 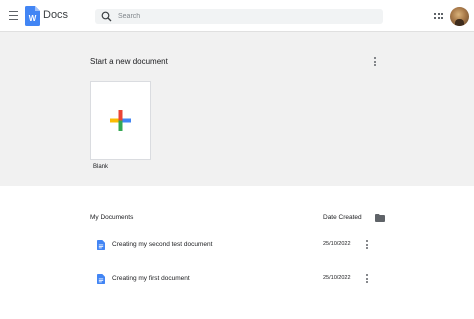 What do you see at coordinates (106, 16) in the screenshot?
I see `search-icon` at bounding box center [106, 16].